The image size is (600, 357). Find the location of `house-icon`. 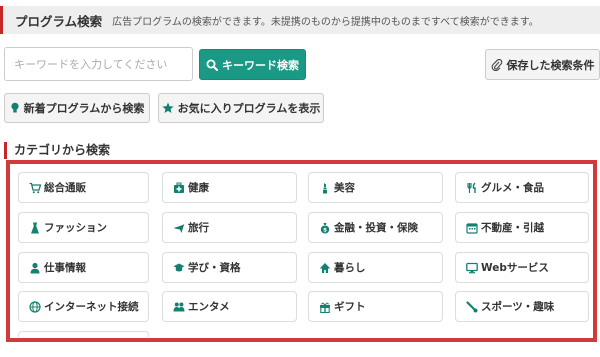

house-icon is located at coordinates (325, 268).